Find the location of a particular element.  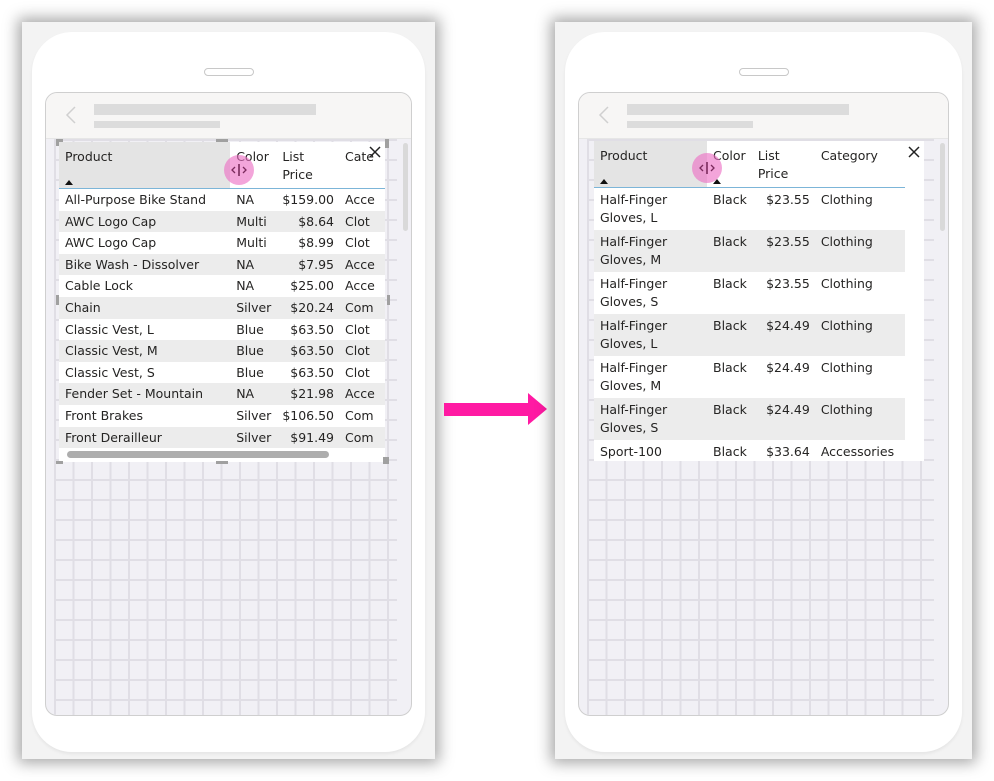

table-row: Half-Finger Gloves, S Black $24.49 Clothing is located at coordinates (749, 419).